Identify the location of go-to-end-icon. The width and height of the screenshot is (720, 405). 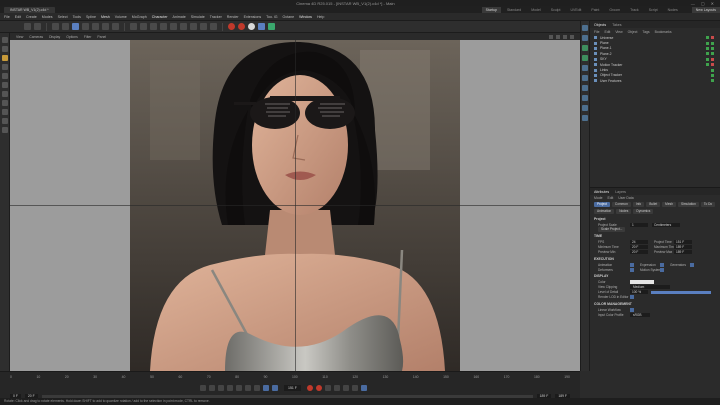
(257, 388).